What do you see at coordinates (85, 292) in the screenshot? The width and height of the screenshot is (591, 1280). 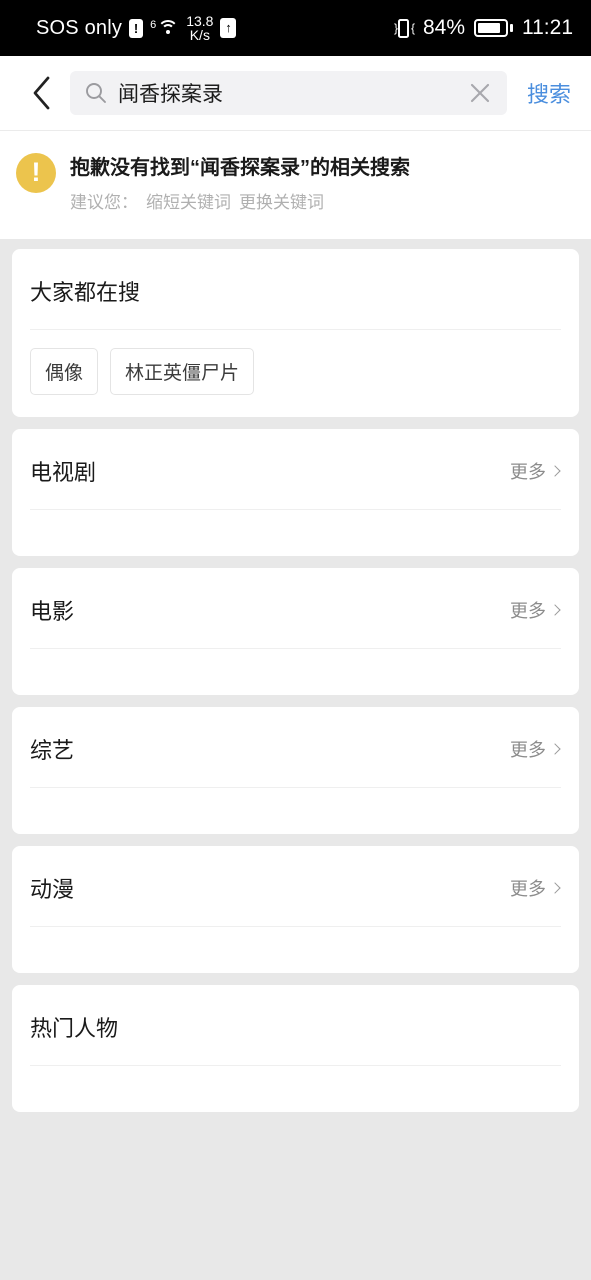 I see `card-title: 大家都在搜` at bounding box center [85, 292].